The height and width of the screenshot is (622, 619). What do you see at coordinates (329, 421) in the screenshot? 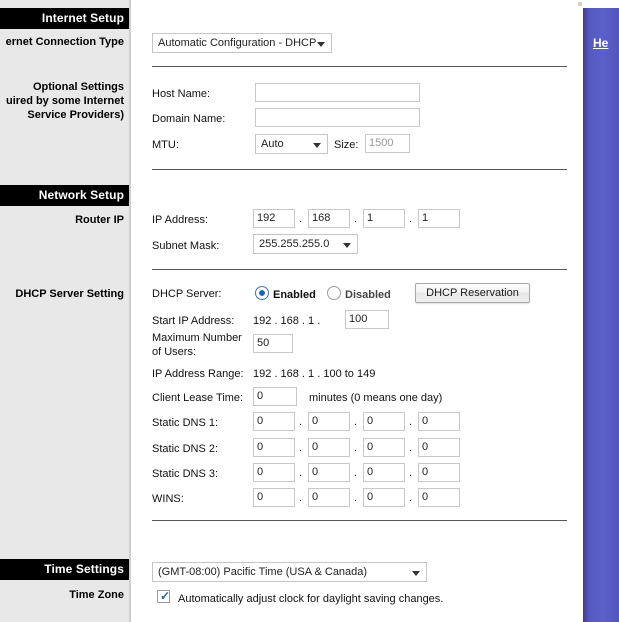
I see `static-dns-1-octet-2: 0` at bounding box center [329, 421].